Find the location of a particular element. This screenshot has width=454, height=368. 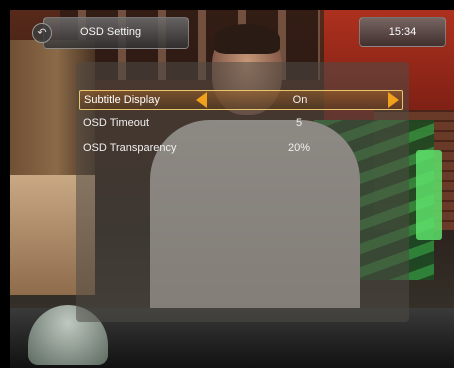

menu-item-label: OSD Transparency is located at coordinates (130, 148).